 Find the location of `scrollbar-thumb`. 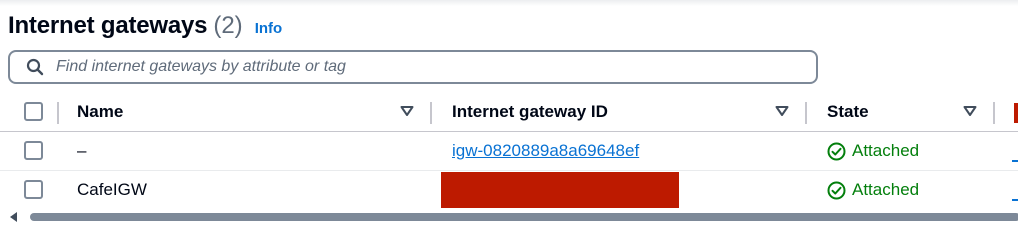

scrollbar-thumb is located at coordinates (524, 217).